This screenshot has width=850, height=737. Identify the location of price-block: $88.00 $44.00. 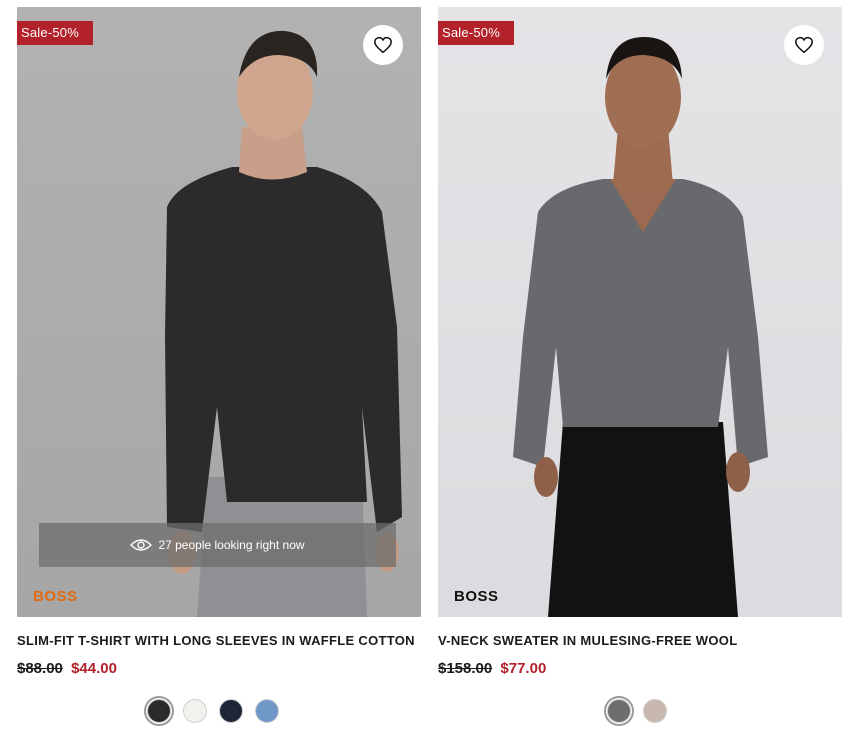
(67, 668).